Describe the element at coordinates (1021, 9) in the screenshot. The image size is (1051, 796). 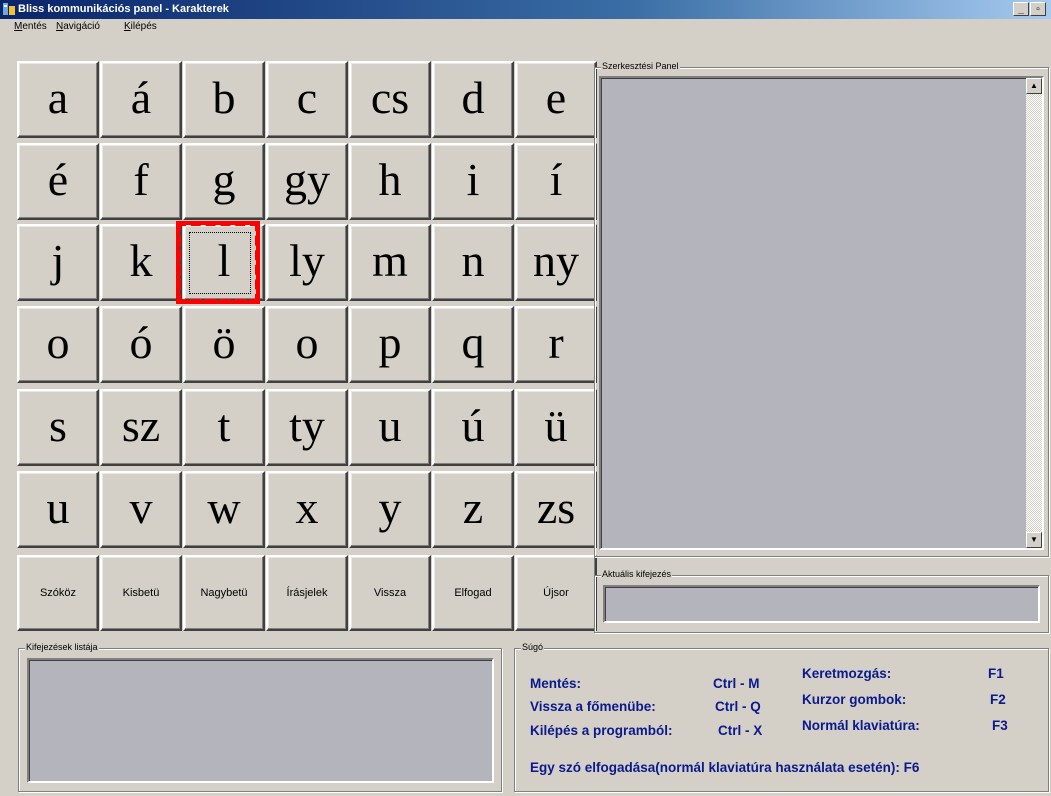
I see `minimize-button: _` at that location.